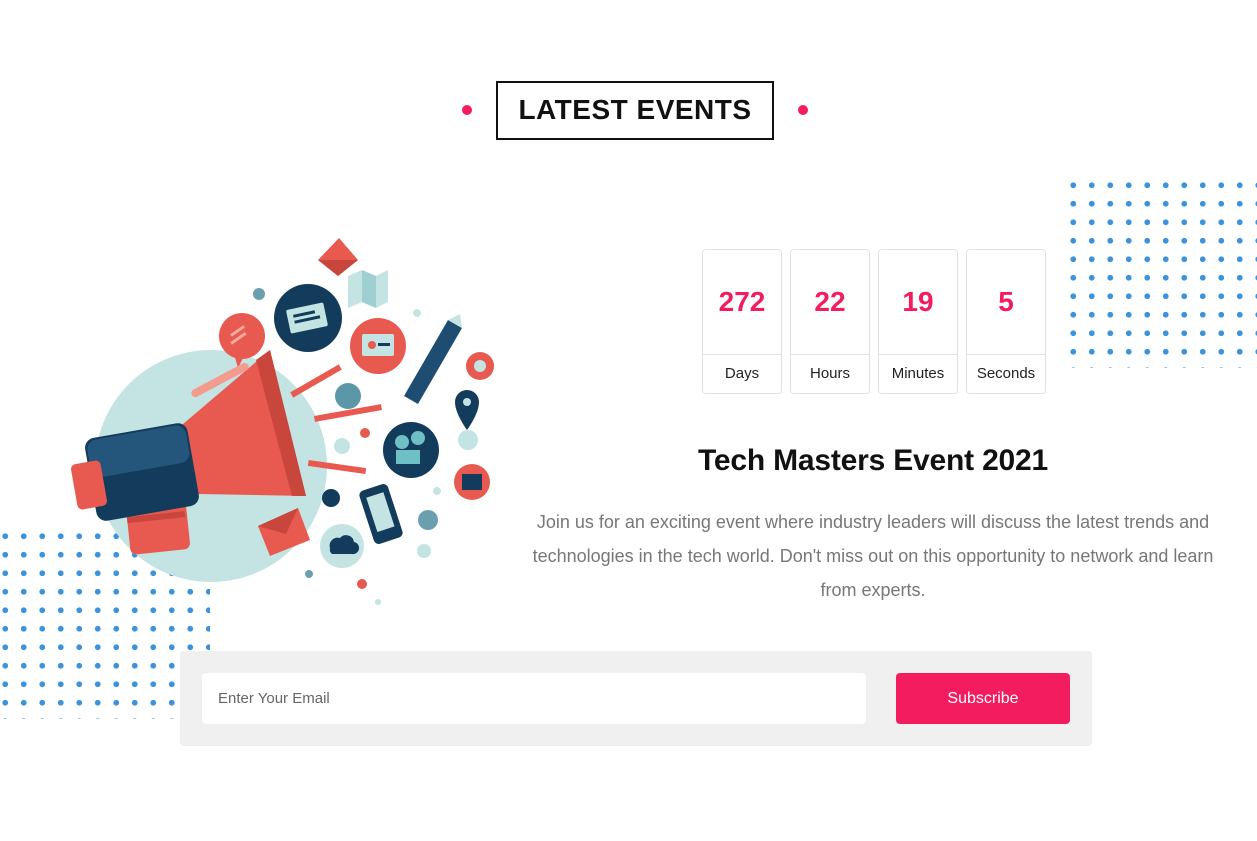 The image size is (1257, 841). What do you see at coordinates (534, 698) in the screenshot?
I see `email-input` at bounding box center [534, 698].